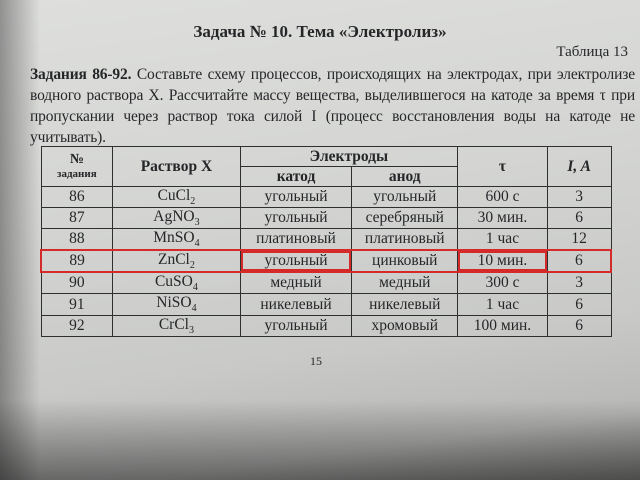  I want to click on cell-time: 100 мин., so click(502, 325).